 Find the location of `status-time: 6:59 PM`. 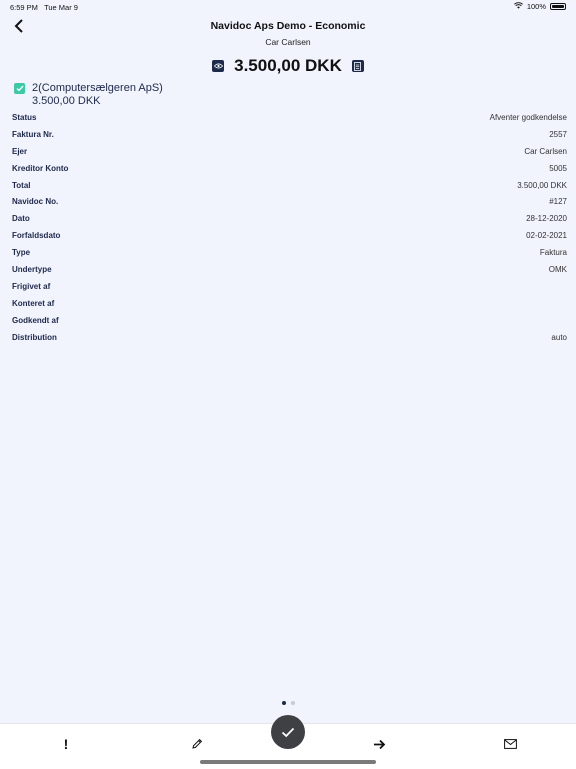

status-time: 6:59 PM is located at coordinates (24, 7).